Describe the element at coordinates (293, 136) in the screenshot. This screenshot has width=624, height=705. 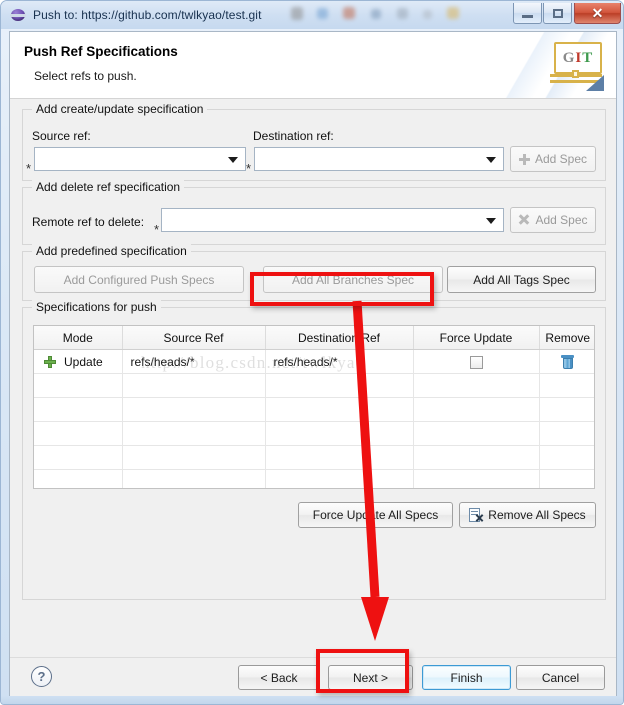
I see `destination-ref-label: Destination ref:` at that location.